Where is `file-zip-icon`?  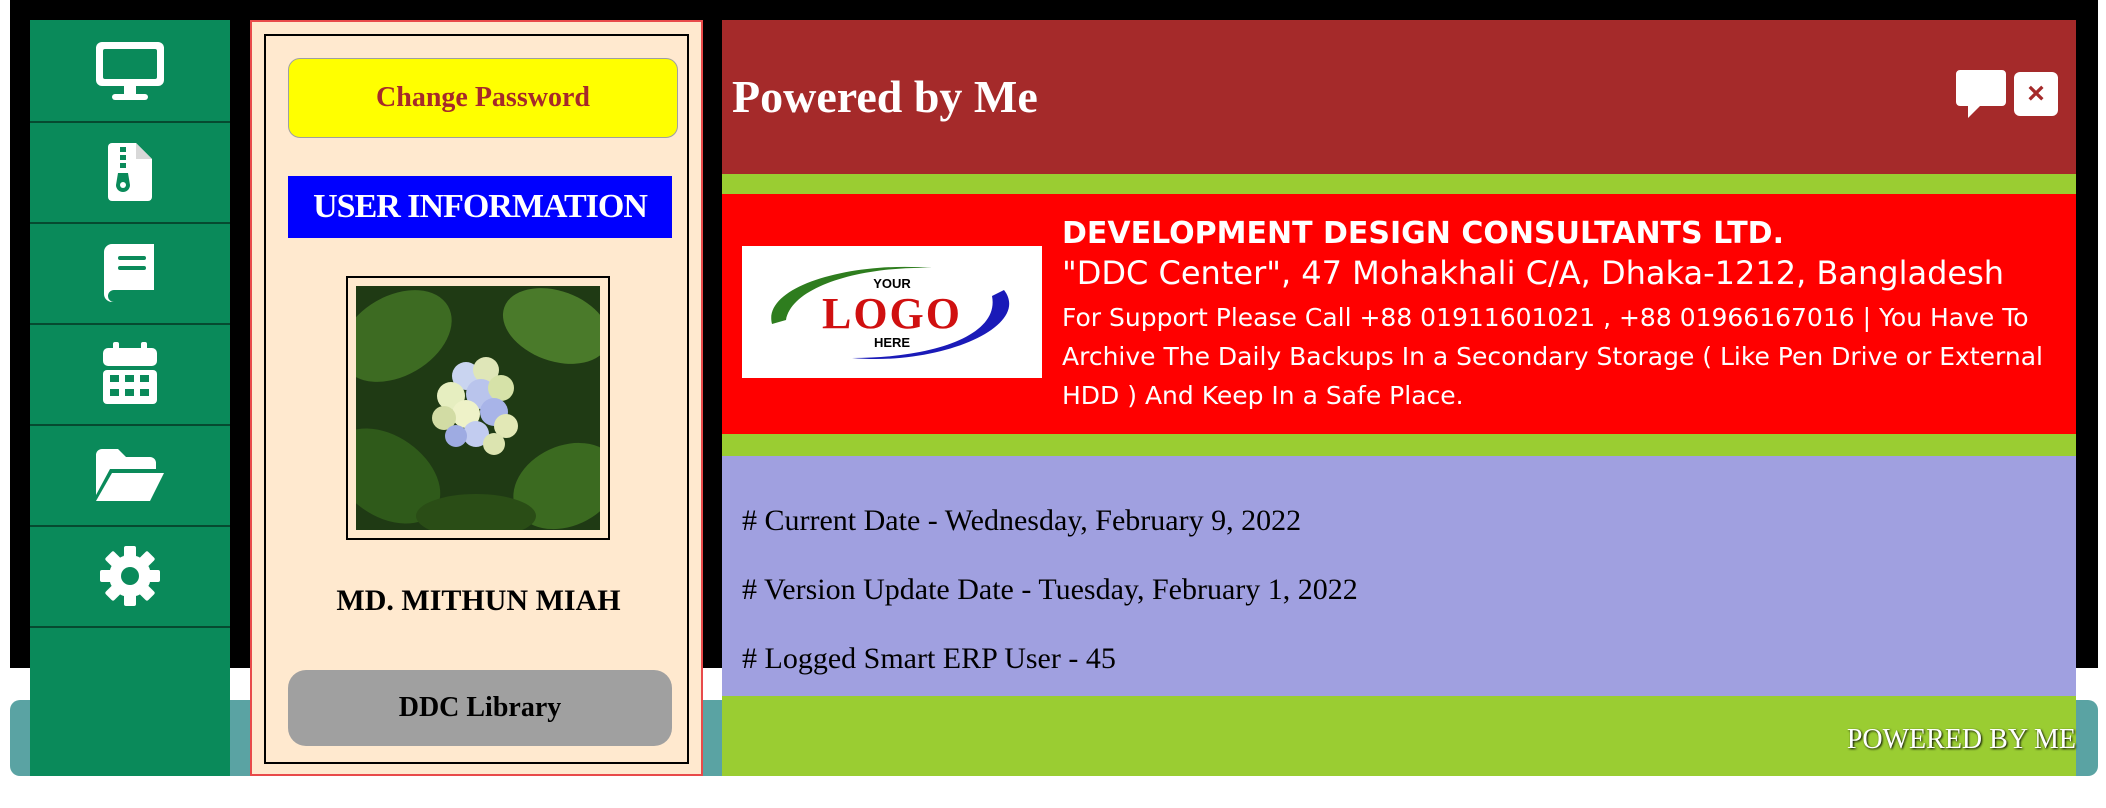
file-zip-icon is located at coordinates (130, 172).